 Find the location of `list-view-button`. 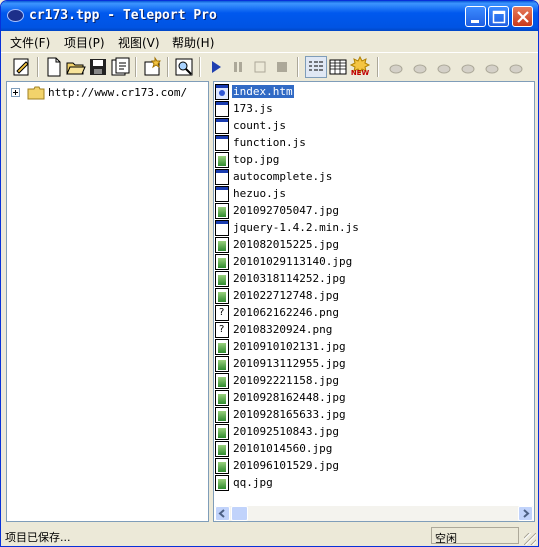

list-view-button is located at coordinates (316, 67).